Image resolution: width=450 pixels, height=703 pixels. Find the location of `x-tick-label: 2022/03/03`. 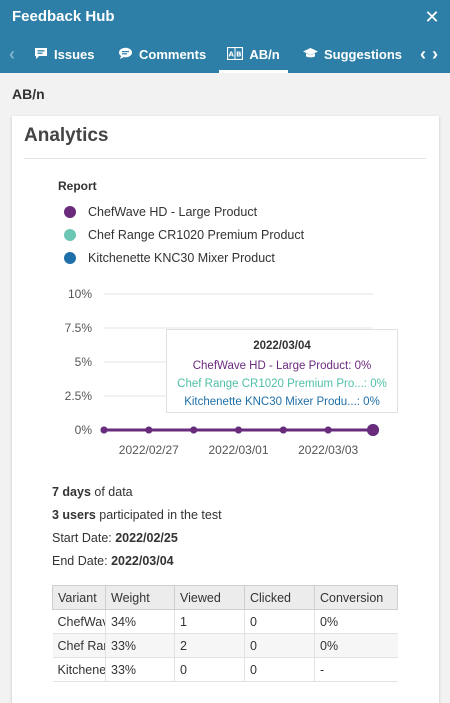

x-tick-label: 2022/03/03 is located at coordinates (328, 450).